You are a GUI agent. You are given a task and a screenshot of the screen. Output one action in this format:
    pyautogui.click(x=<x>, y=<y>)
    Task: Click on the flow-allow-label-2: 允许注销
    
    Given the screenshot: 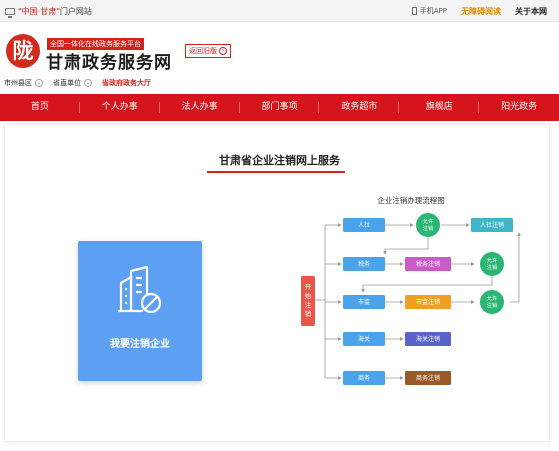 What is the action you would take?
    pyautogui.click(x=492, y=263)
    